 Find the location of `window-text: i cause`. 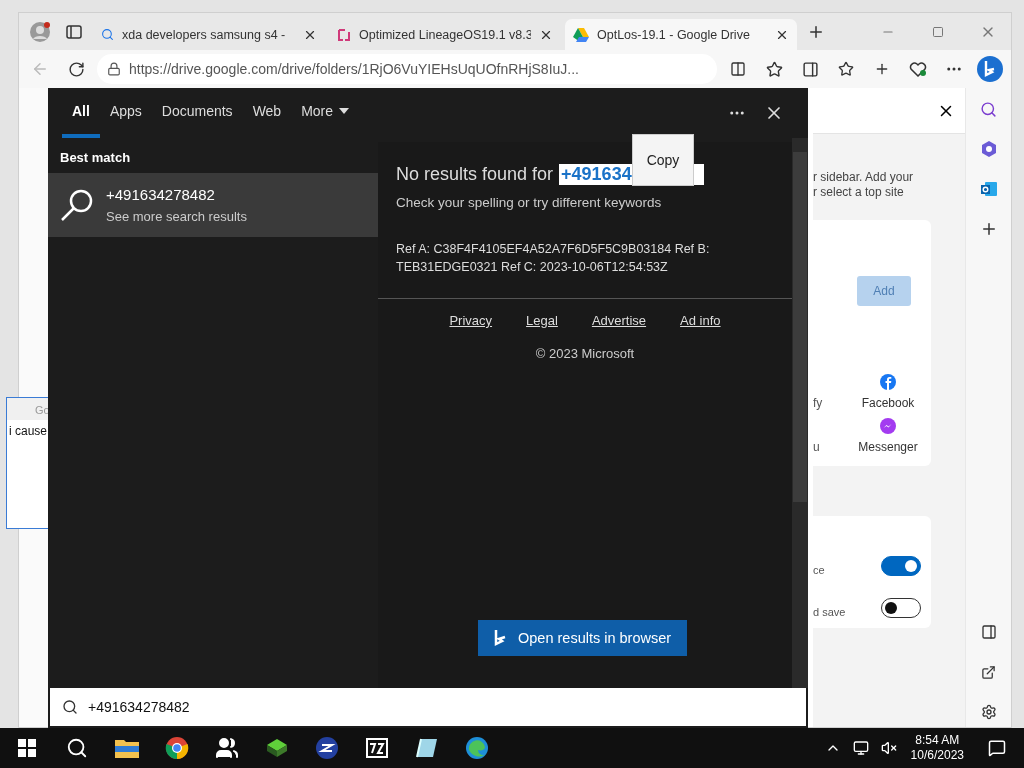

window-text: i cause is located at coordinates (28, 431).